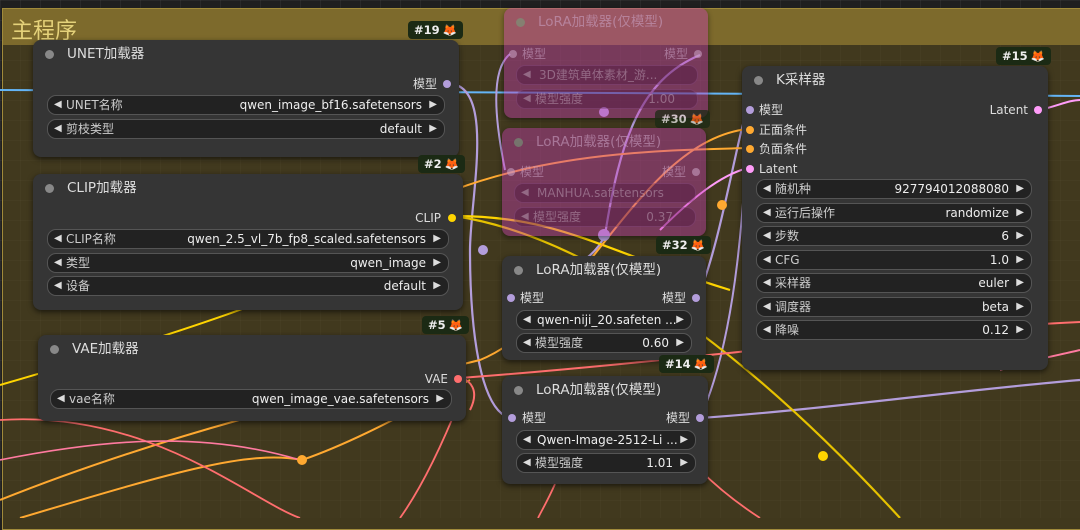  What do you see at coordinates (1038, 110) in the screenshot?
I see `output-slot-latent` at bounding box center [1038, 110].